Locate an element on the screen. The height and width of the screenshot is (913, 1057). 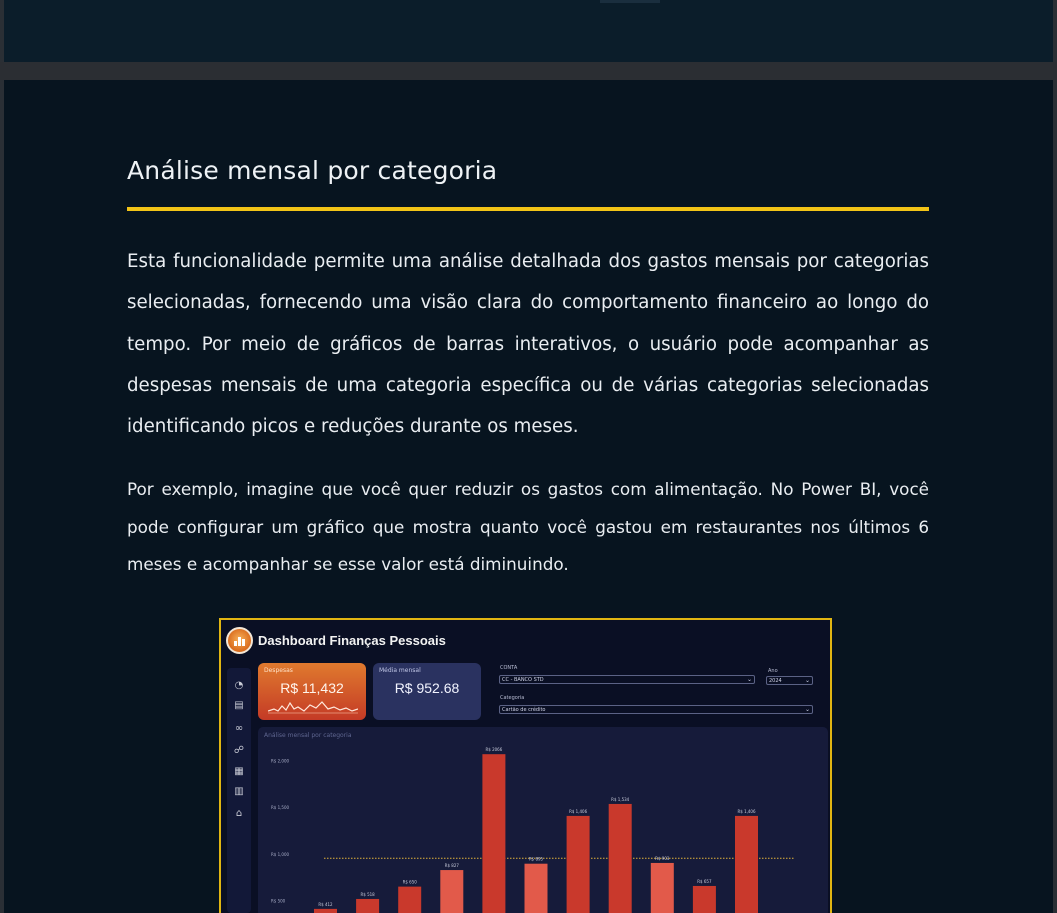
kpi-average-card: Média mensal R$ 952.68 is located at coordinates (427, 691).